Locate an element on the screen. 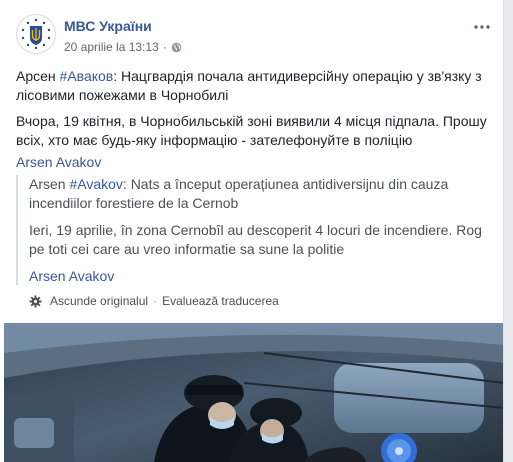  page-avatar is located at coordinates (36, 34).